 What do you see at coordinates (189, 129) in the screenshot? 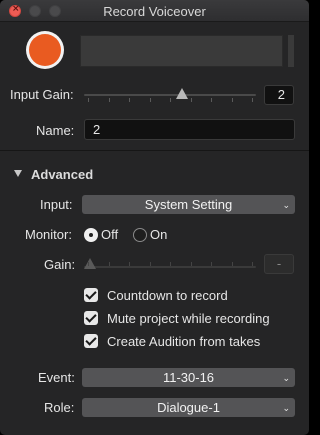
I see `name-input: 2` at bounding box center [189, 129].